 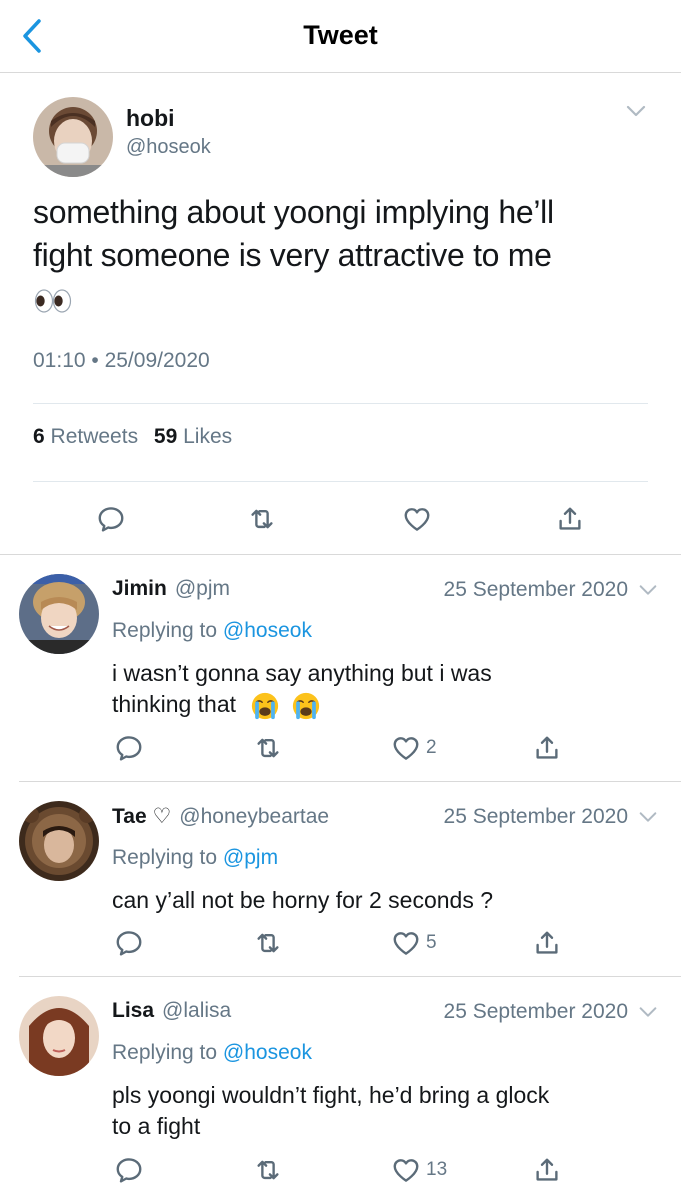 What do you see at coordinates (53, 300) in the screenshot?
I see `eyes-emoji` at bounding box center [53, 300].